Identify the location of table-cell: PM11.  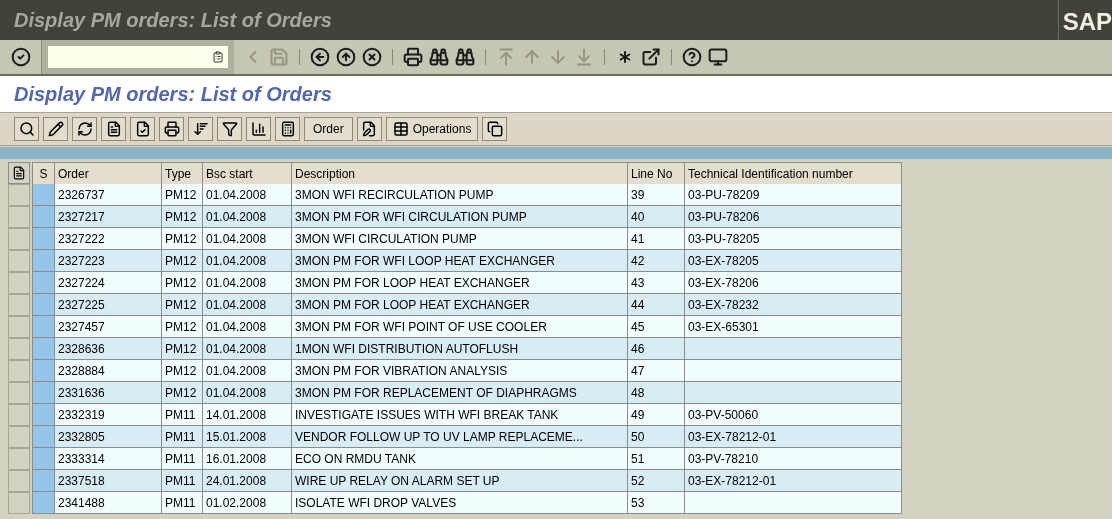
(182, 503).